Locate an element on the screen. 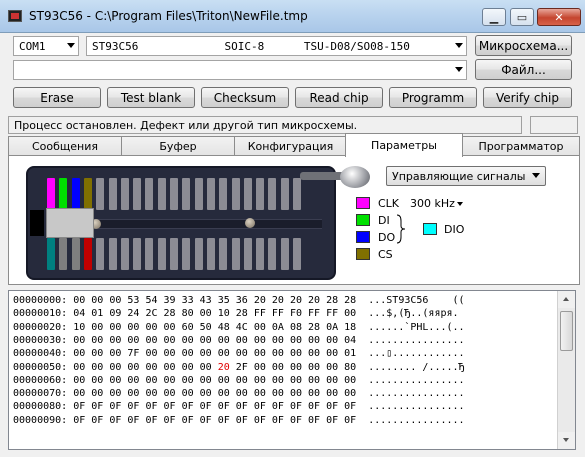 The width and height of the screenshot is (585, 457). verify-chip-button: Verify chip is located at coordinates (527, 97).